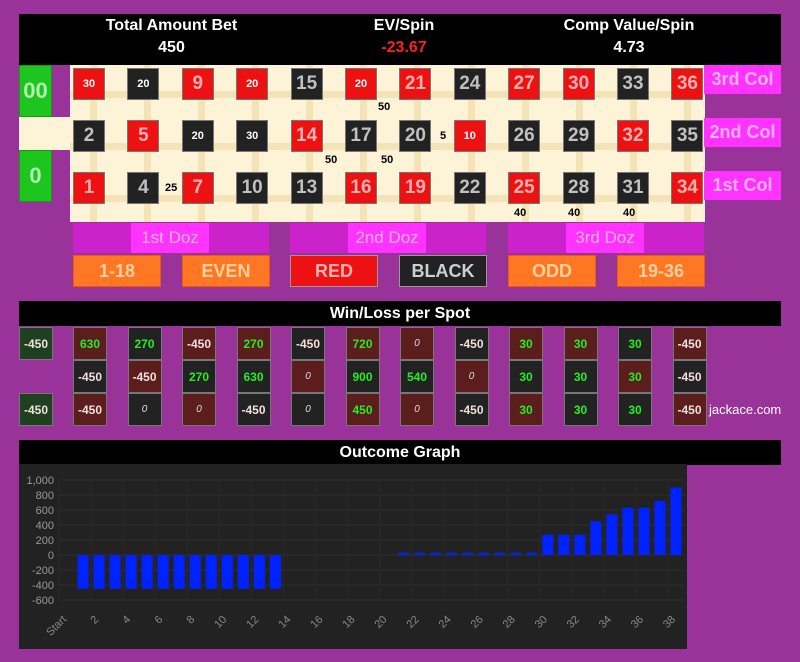  What do you see at coordinates (445, 622) in the screenshot?
I see `x-tick-label: 24` at bounding box center [445, 622].